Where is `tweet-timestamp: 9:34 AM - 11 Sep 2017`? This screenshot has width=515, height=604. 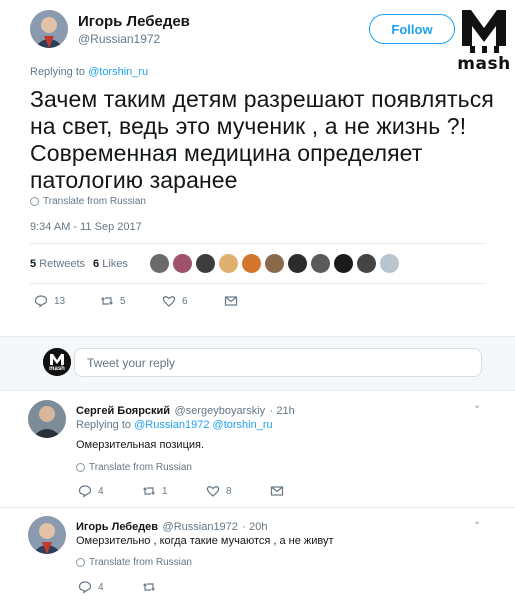 tweet-timestamp: 9:34 AM - 11 Sep 2017 is located at coordinates (86, 227).